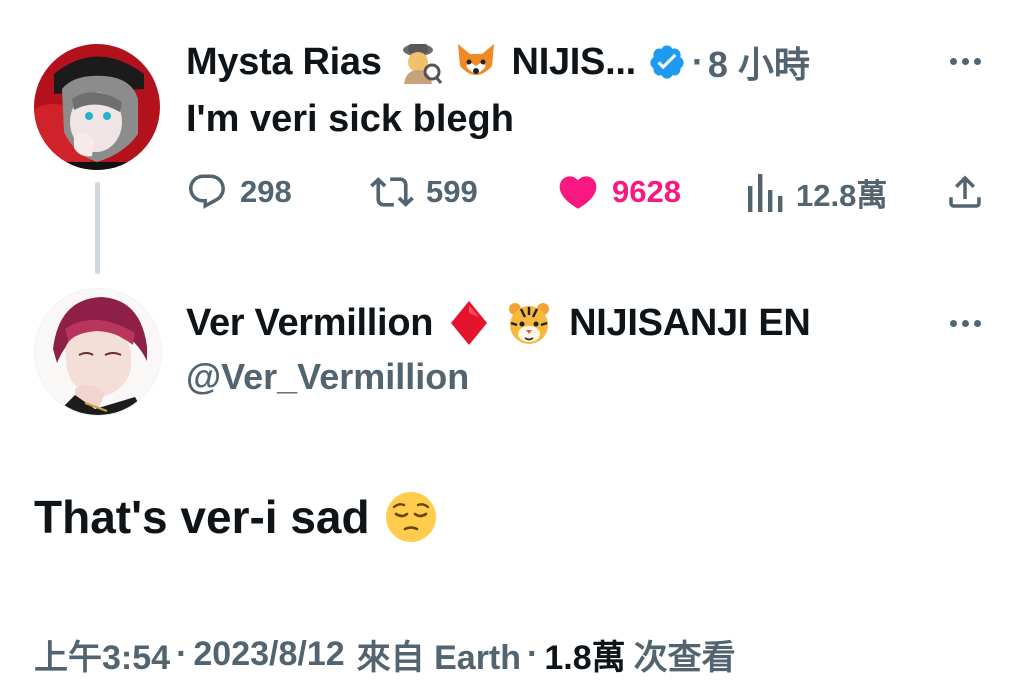 This screenshot has width=1024, height=698. I want to click on reply-tweet-header: Ver Vermillion NIJISANJI EN, so click(498, 323).